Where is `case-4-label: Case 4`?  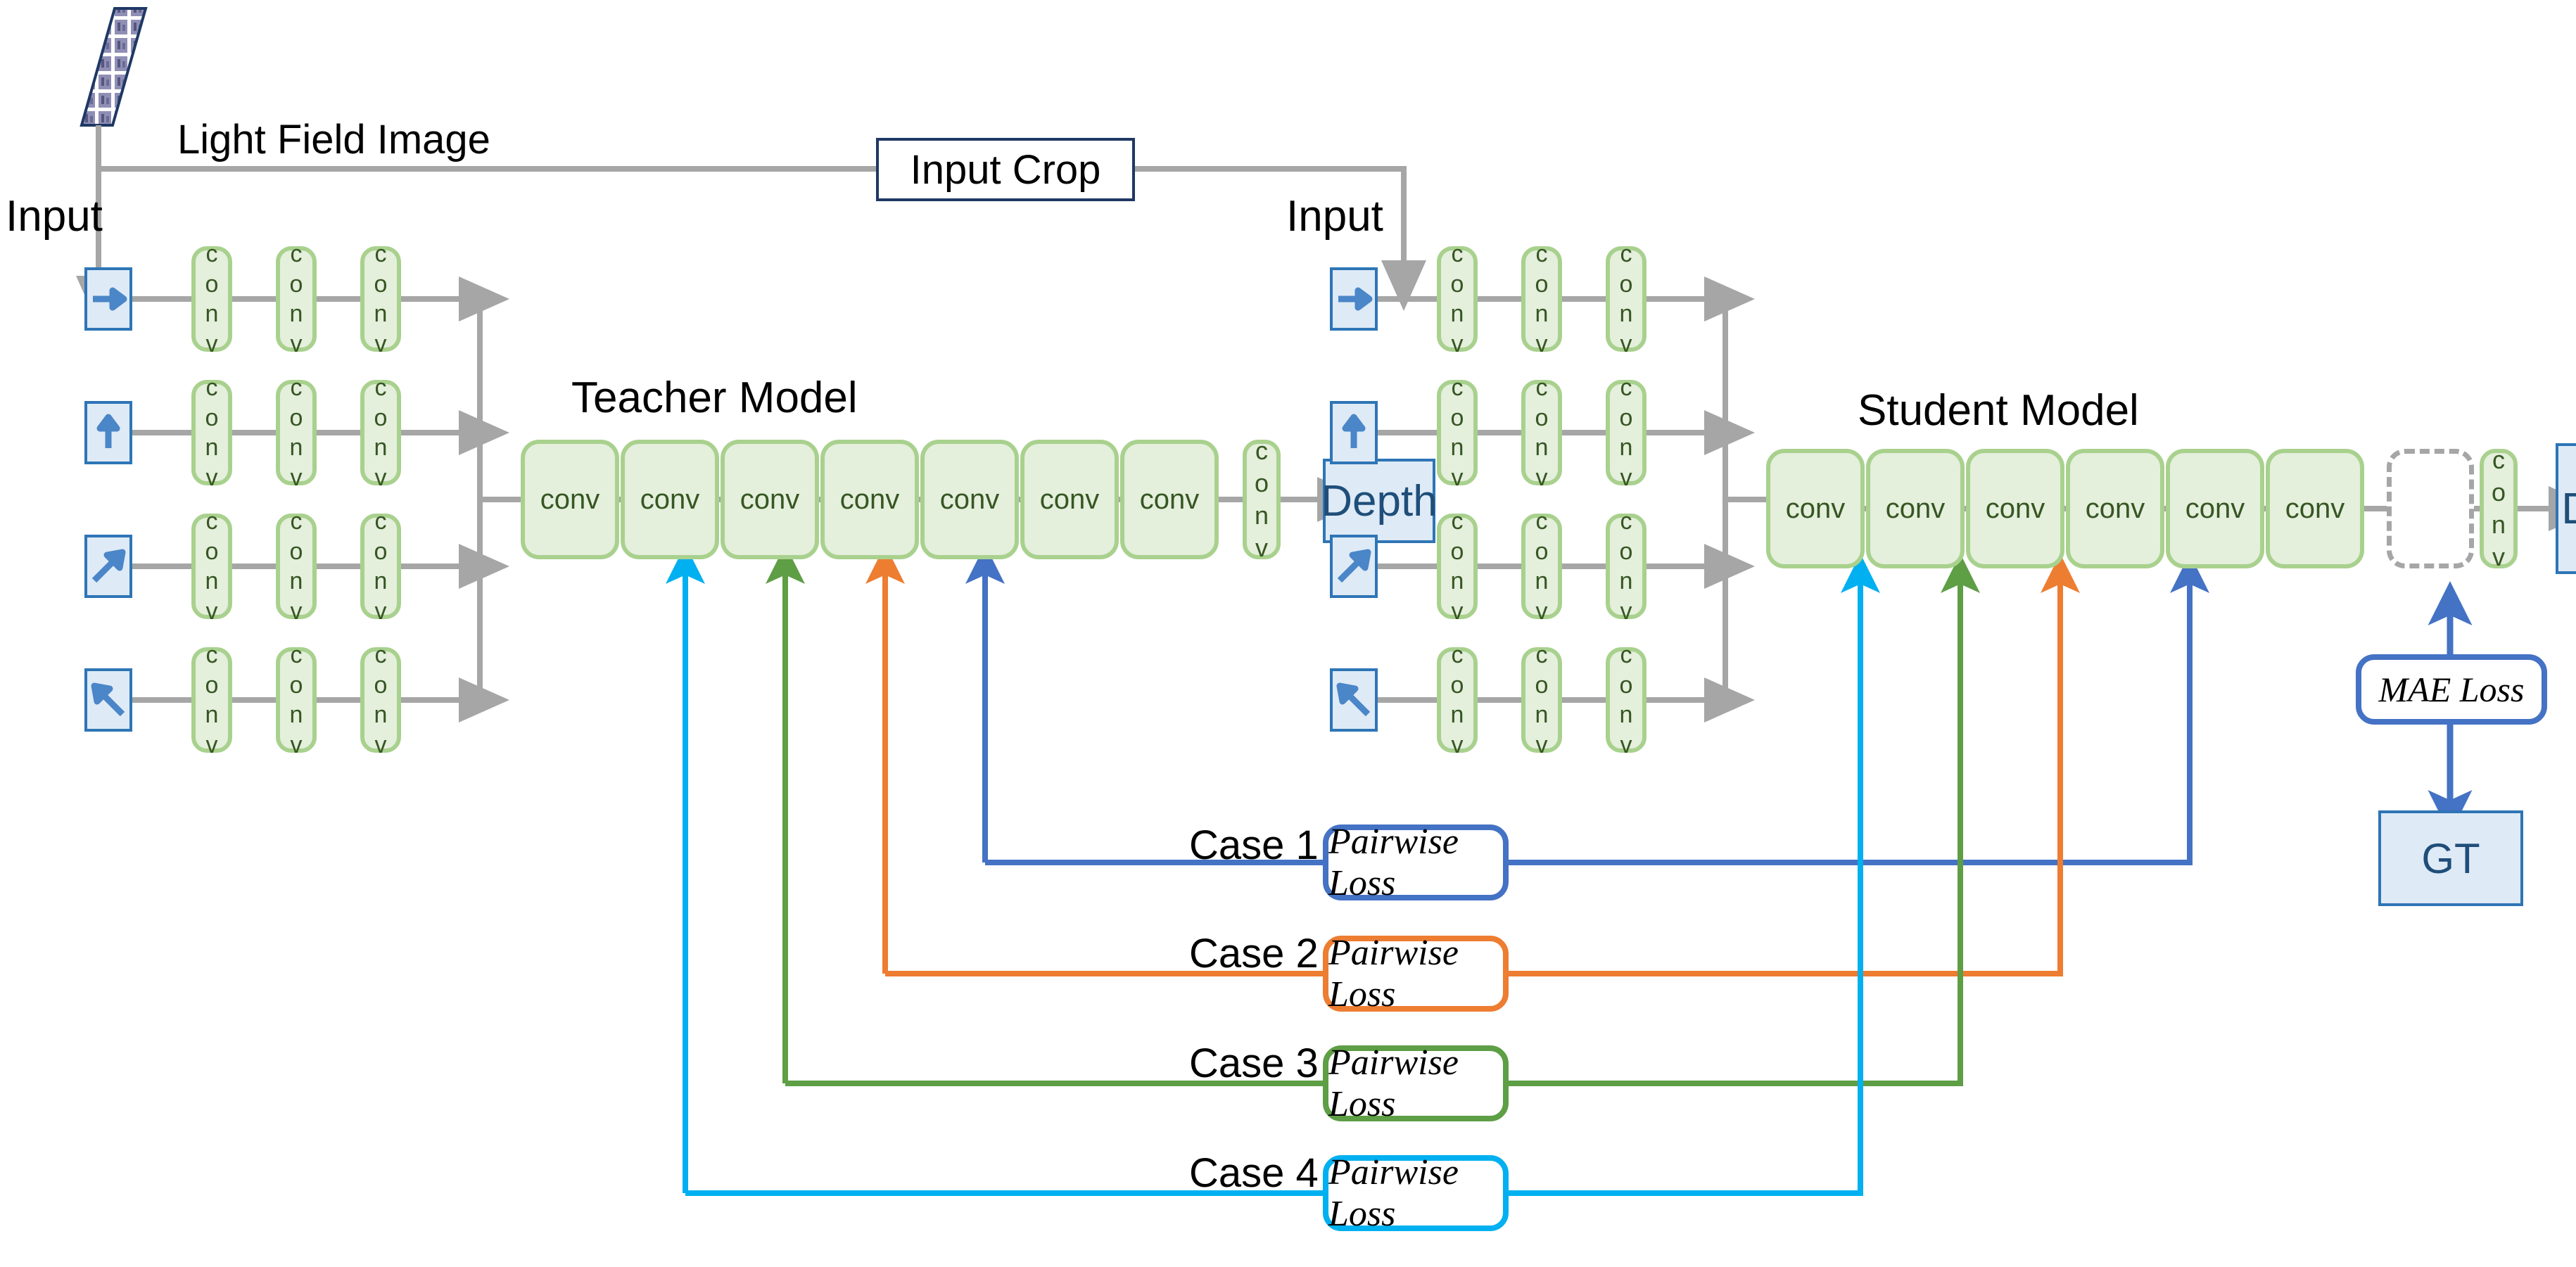 case-4-label: Case 4 is located at coordinates (1254, 1173).